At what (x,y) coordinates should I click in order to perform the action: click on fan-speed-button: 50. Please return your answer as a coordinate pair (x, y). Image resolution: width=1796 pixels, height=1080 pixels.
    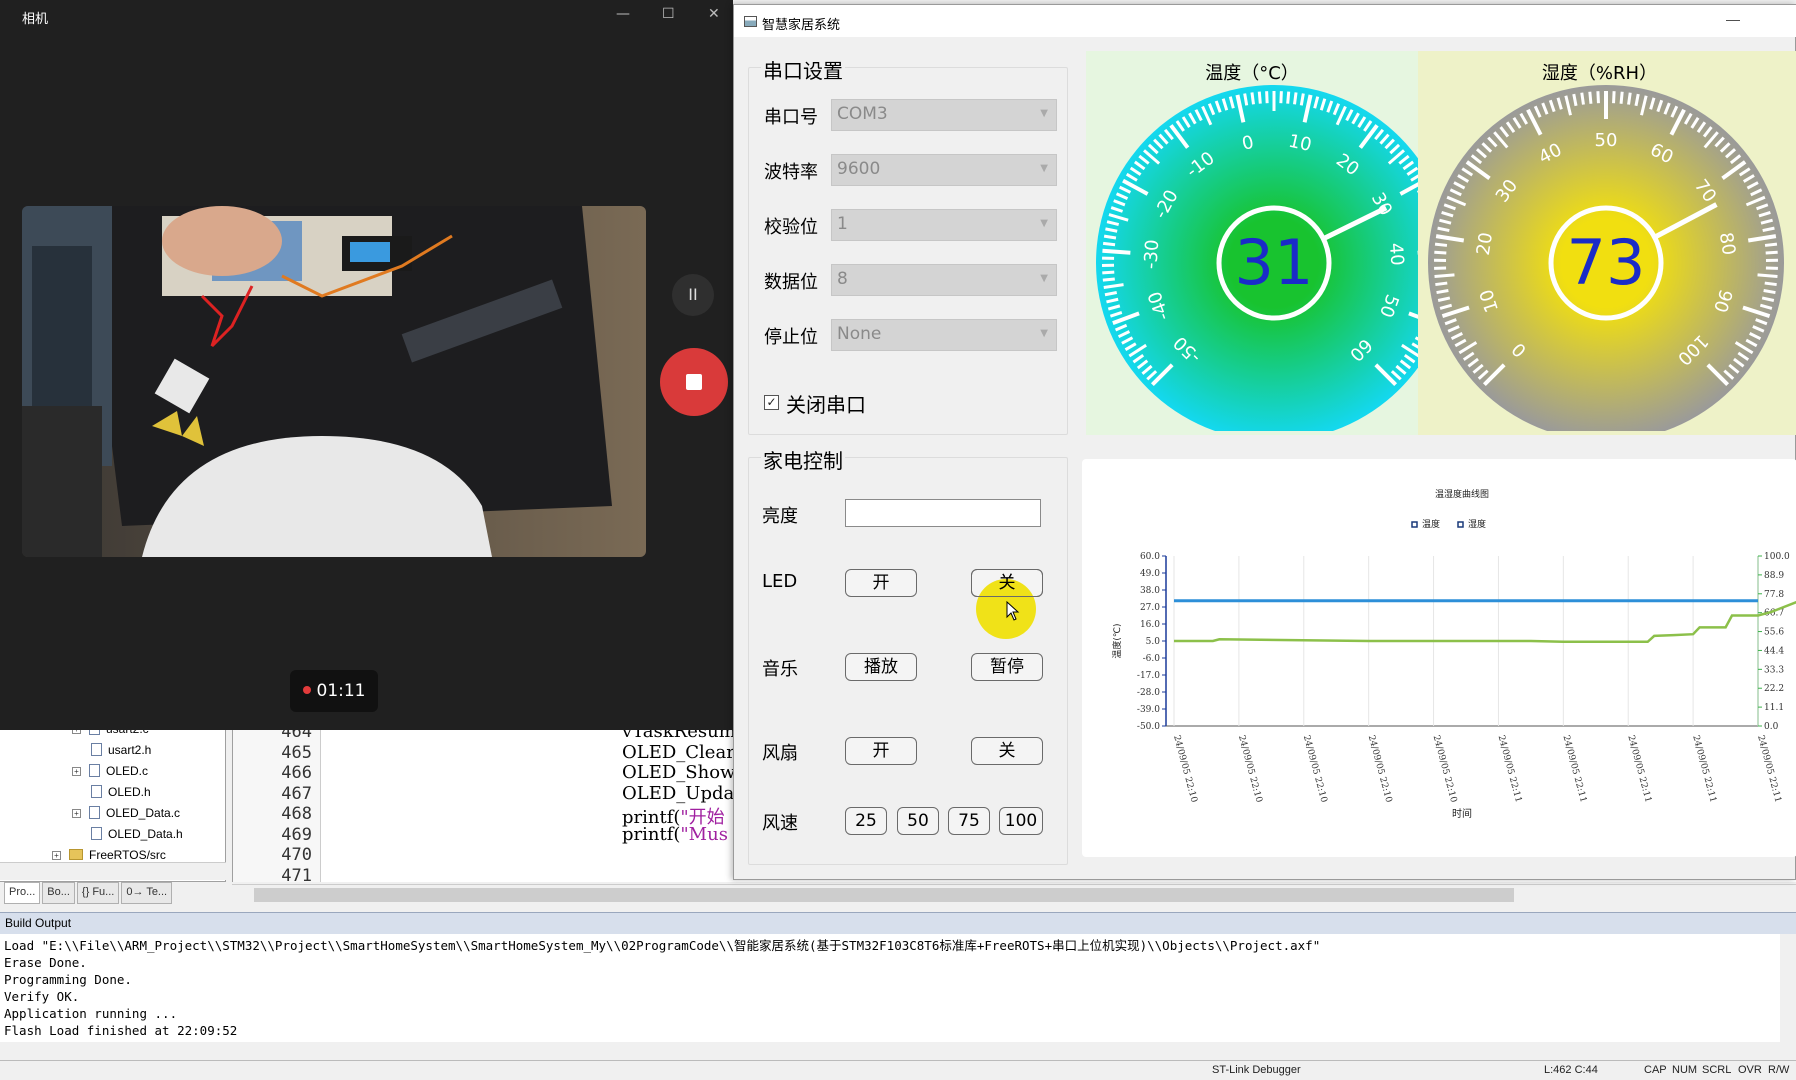
    Looking at the image, I should click on (918, 821).